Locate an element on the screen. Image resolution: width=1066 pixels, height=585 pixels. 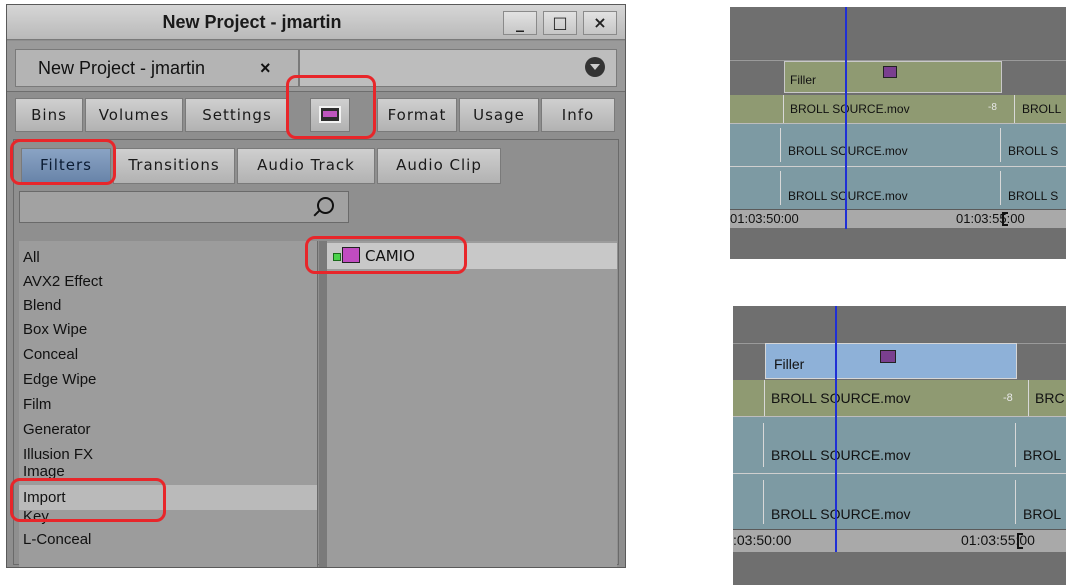
timecode-left: :03:50:00 is located at coordinates (762, 540).